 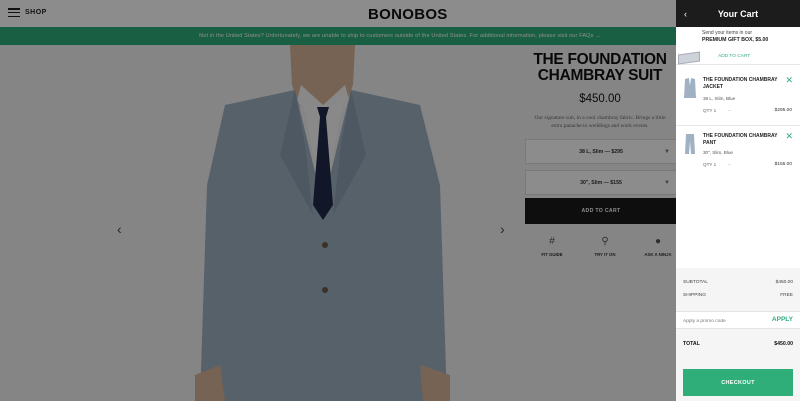 What do you see at coordinates (738, 282) in the screenshot?
I see `subtotal-row: SUBTOTAL $450.00` at bounding box center [738, 282].